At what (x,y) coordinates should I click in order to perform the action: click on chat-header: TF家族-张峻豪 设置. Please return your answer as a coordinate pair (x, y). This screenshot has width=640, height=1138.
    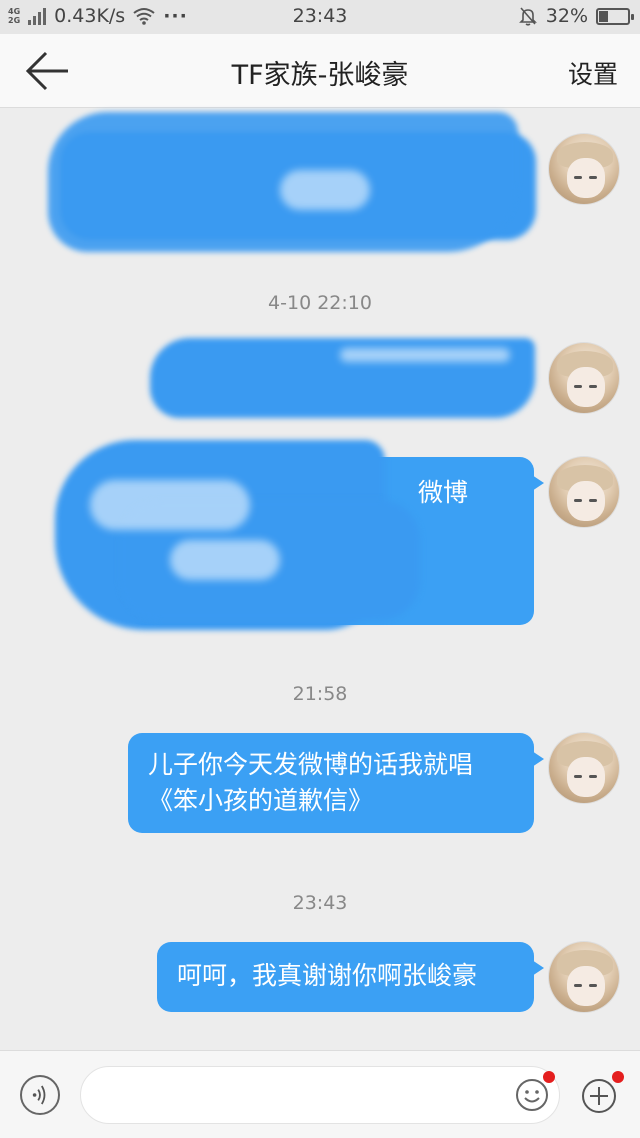
    Looking at the image, I should click on (320, 71).